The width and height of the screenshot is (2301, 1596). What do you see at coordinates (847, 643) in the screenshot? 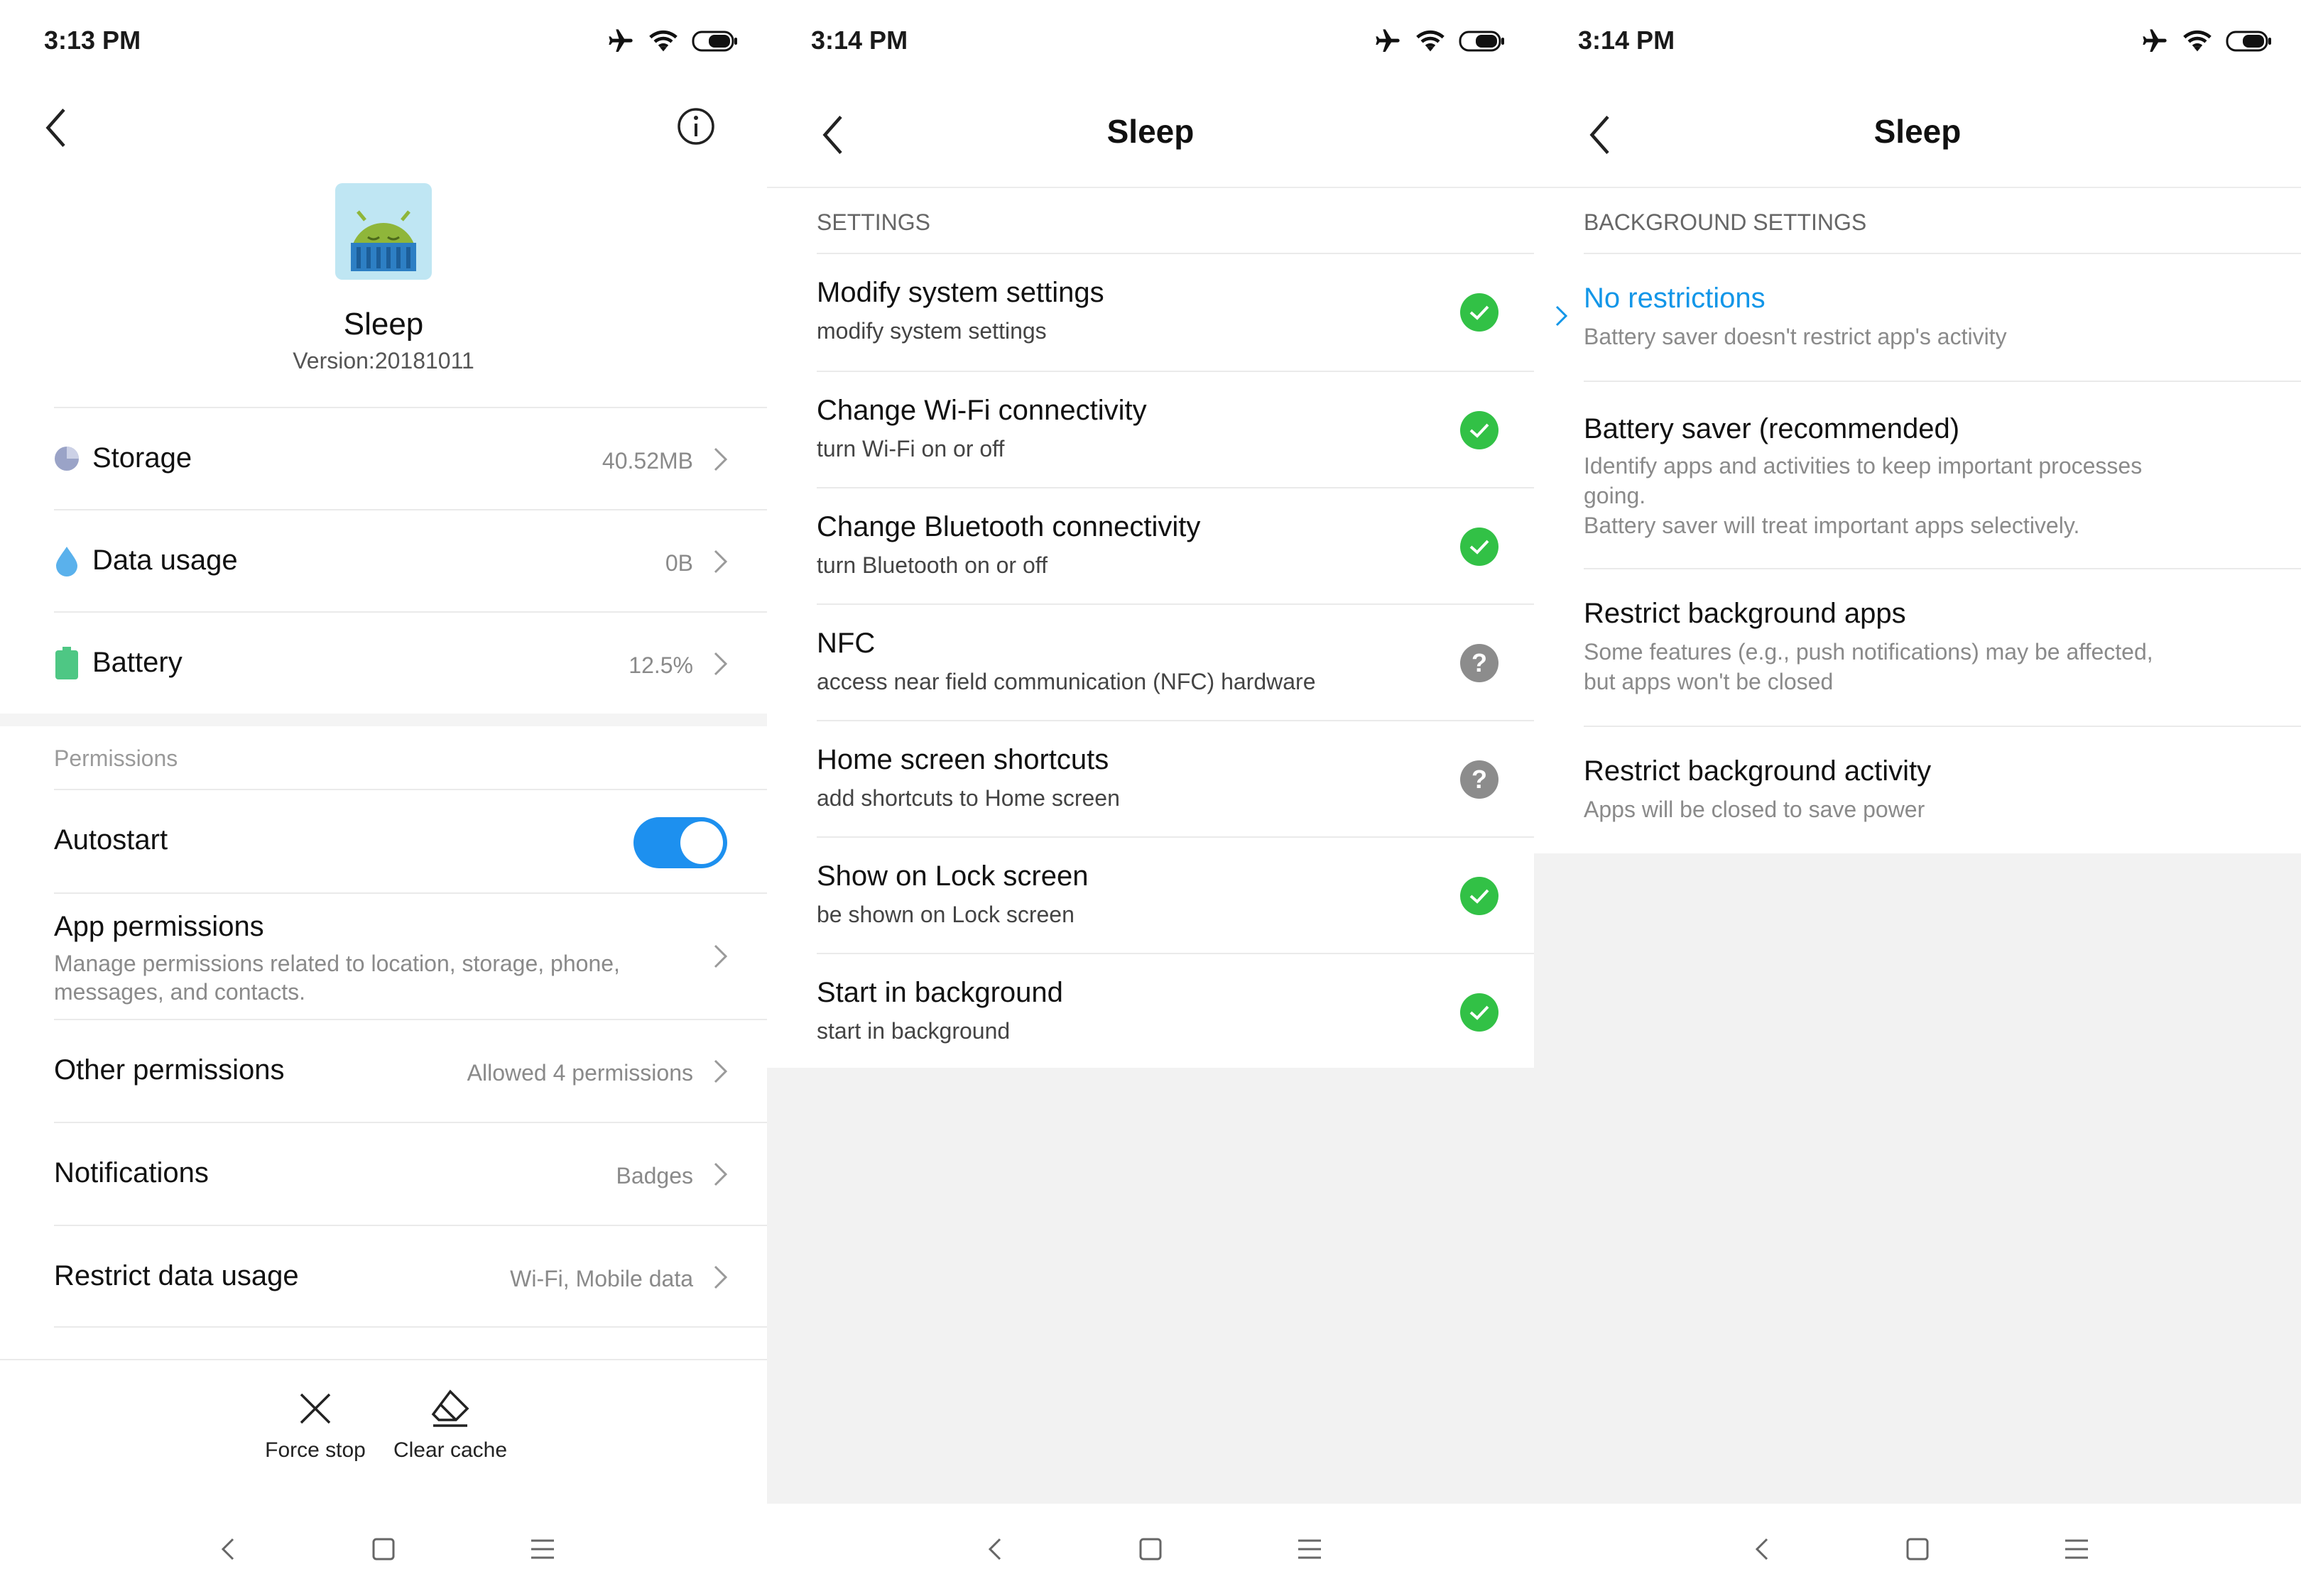
I see `permission-title: NFC` at bounding box center [847, 643].